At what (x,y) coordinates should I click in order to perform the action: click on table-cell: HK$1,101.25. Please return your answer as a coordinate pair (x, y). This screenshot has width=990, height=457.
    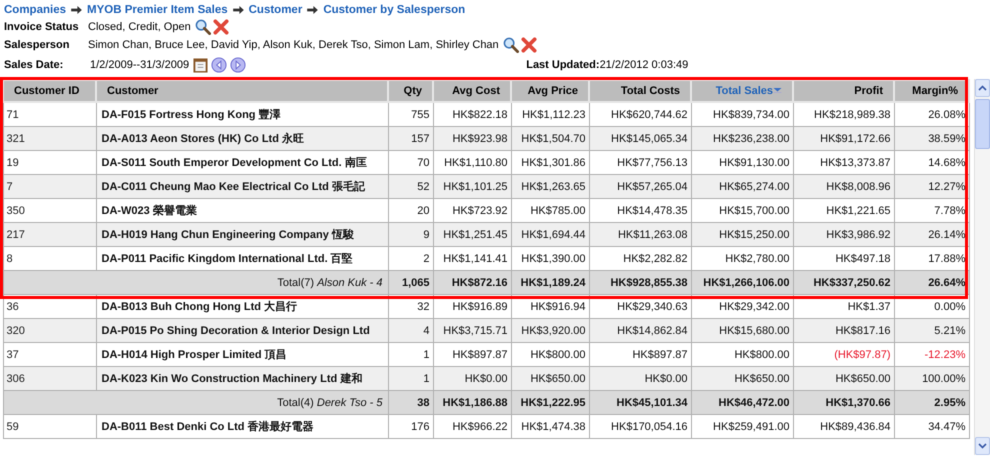
    Looking at the image, I should click on (472, 186).